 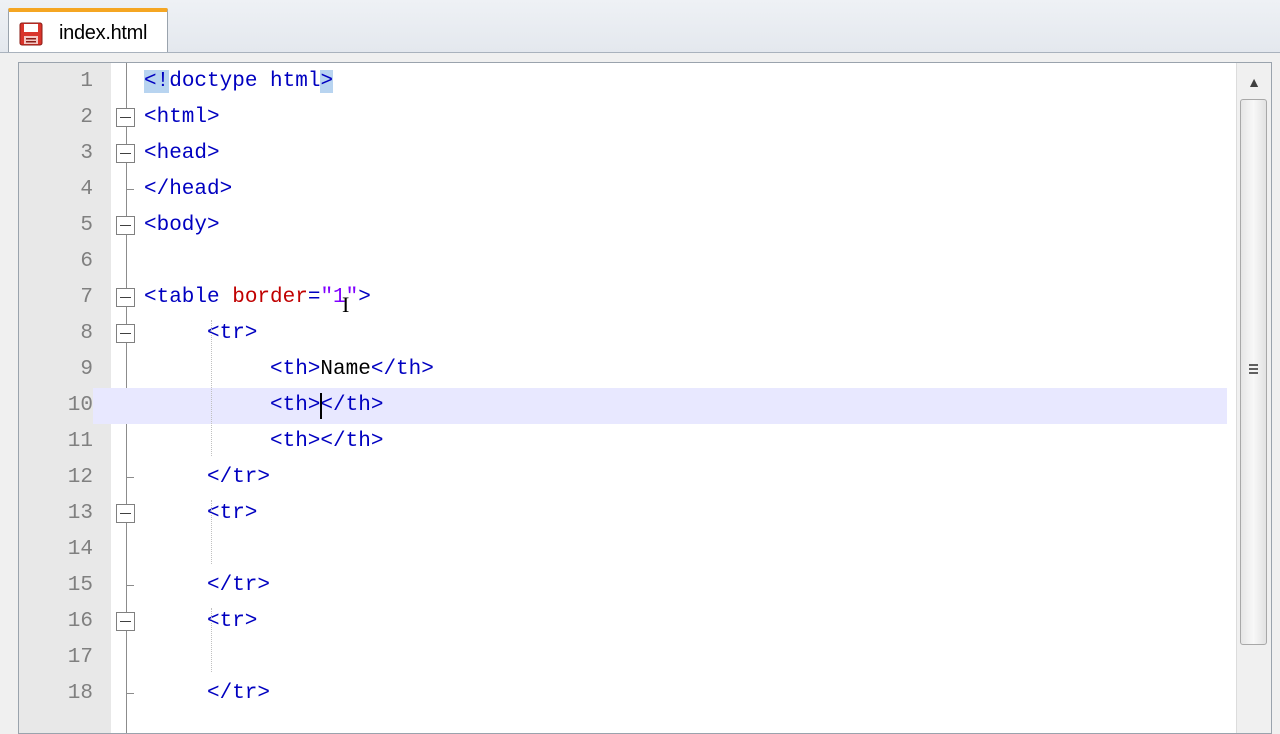 What do you see at coordinates (314, 297) in the screenshot?
I see `tag-token: =` at bounding box center [314, 297].